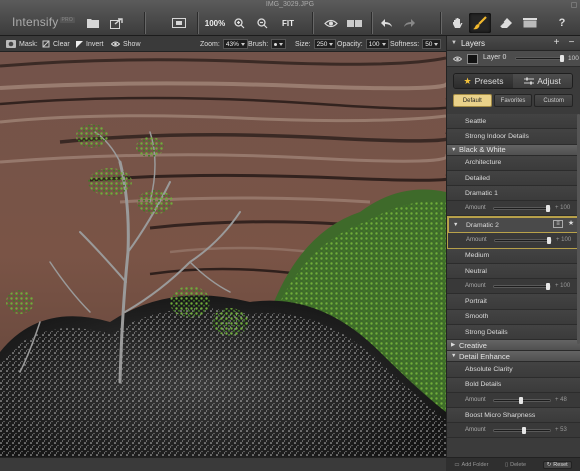 This screenshot has height=471, width=580. What do you see at coordinates (507, 464) in the screenshot?
I see `trash-icon: ▯` at bounding box center [507, 464].